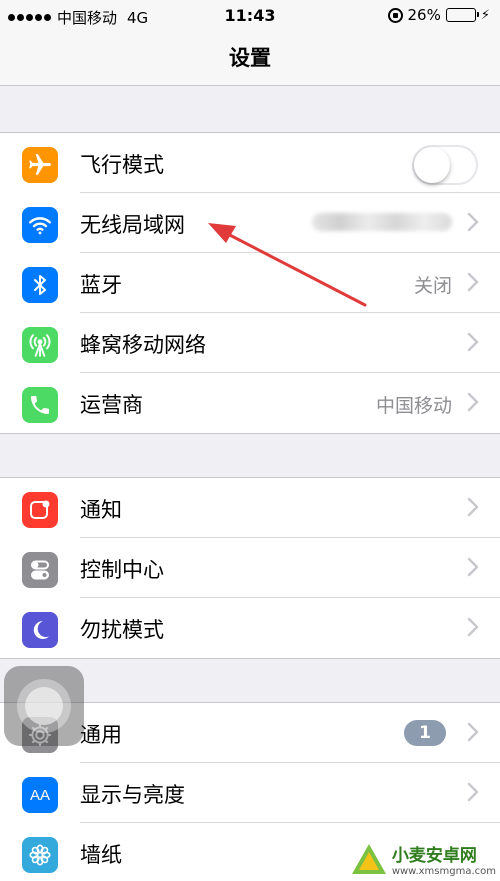  What do you see at coordinates (462, 15) in the screenshot?
I see `battery-icon` at bounding box center [462, 15].